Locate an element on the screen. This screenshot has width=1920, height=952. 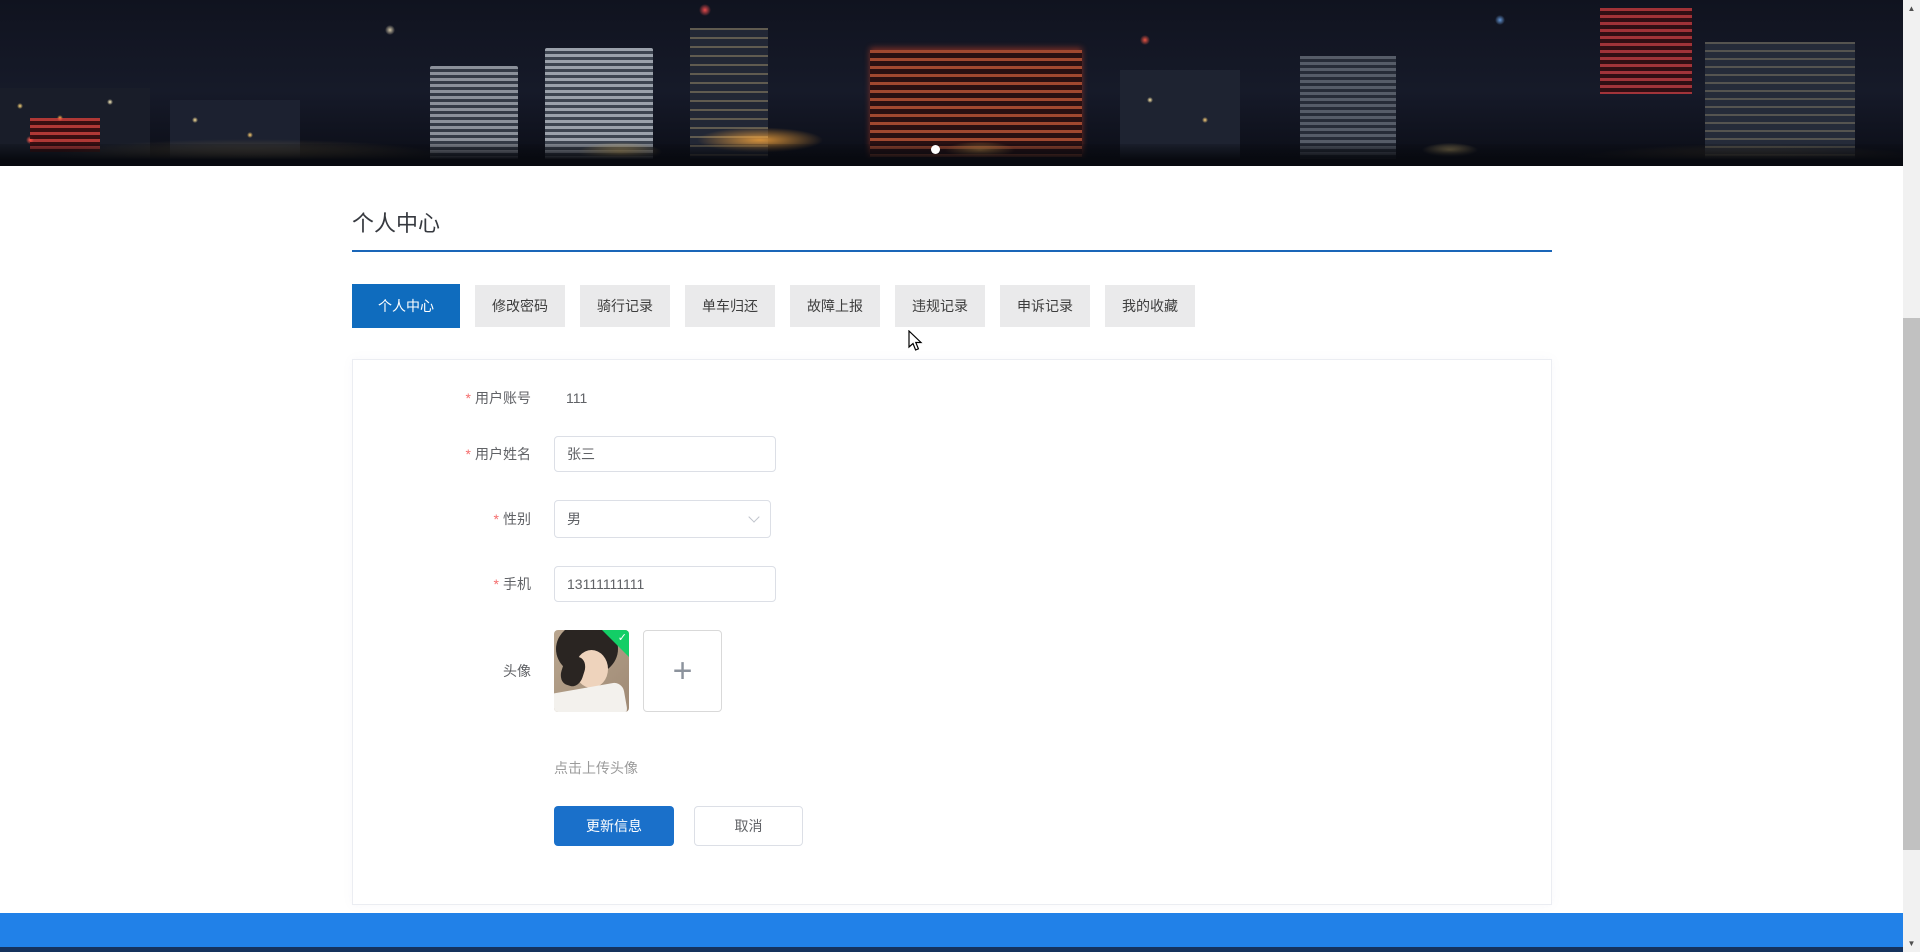
tab-personal-center: 个人中心 is located at coordinates (406, 306).